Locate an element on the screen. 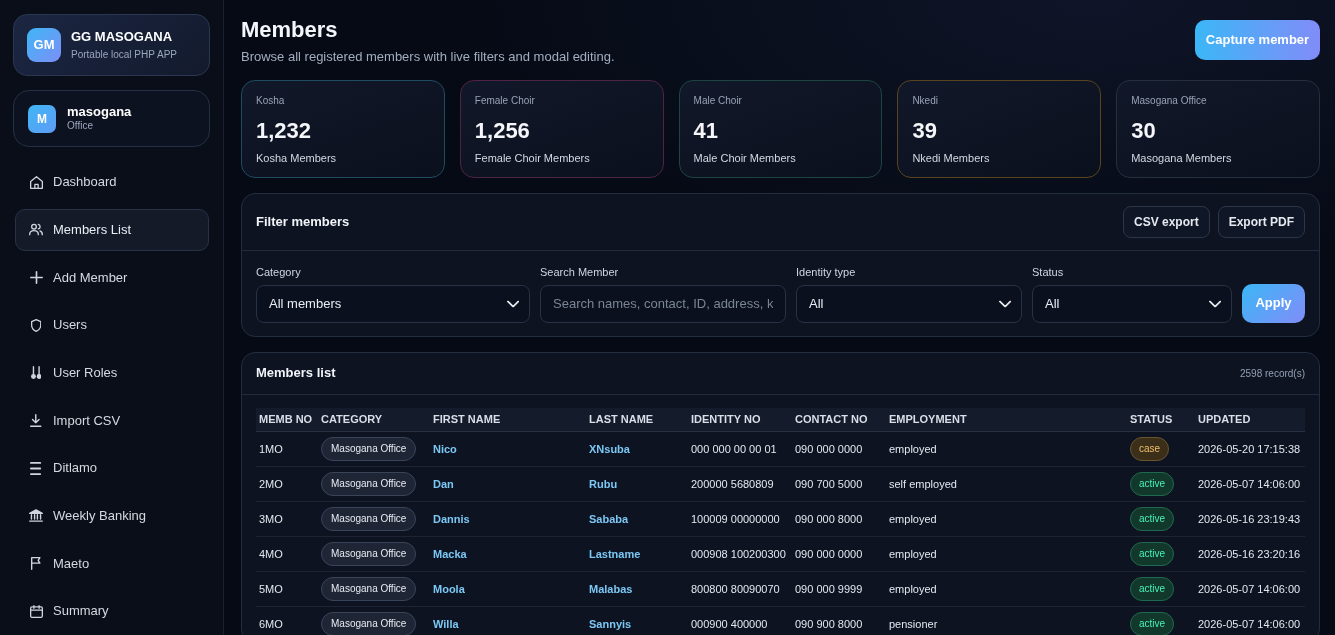  user-avatar: M is located at coordinates (42, 118).